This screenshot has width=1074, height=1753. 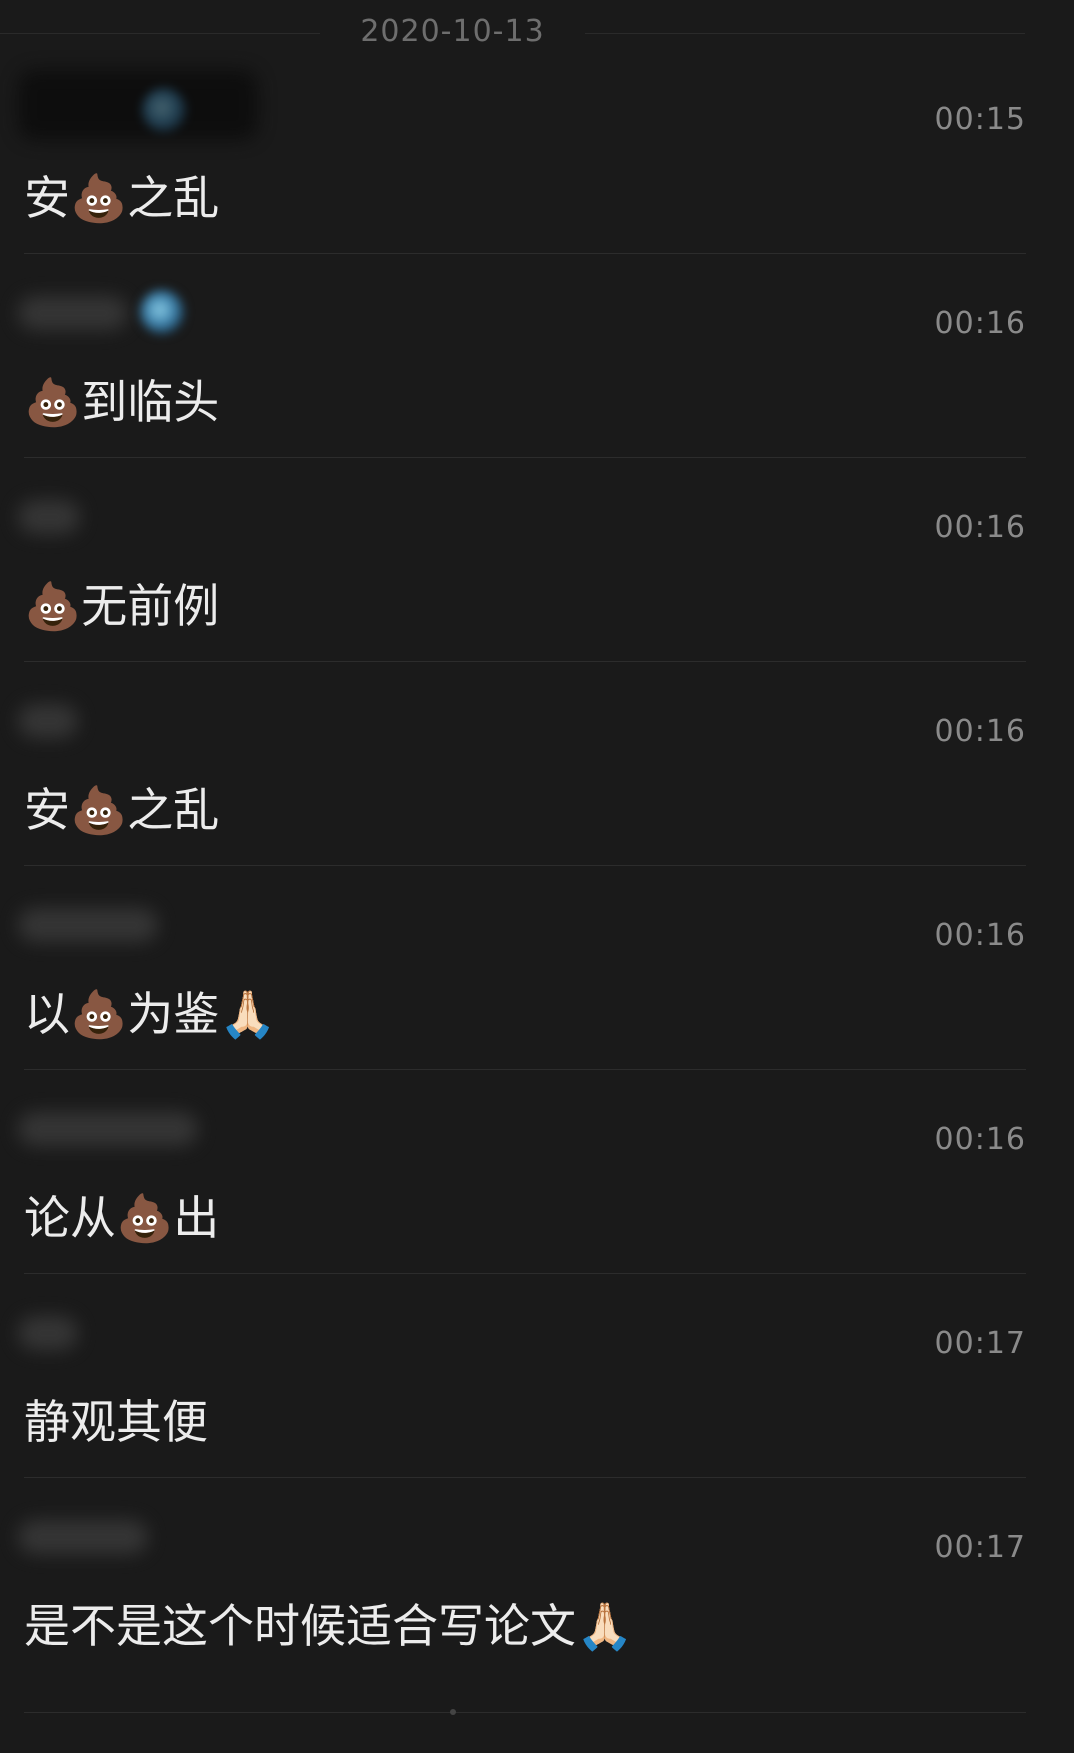 I want to click on message-item: 00:16 💩到临头, so click(x=522, y=356).